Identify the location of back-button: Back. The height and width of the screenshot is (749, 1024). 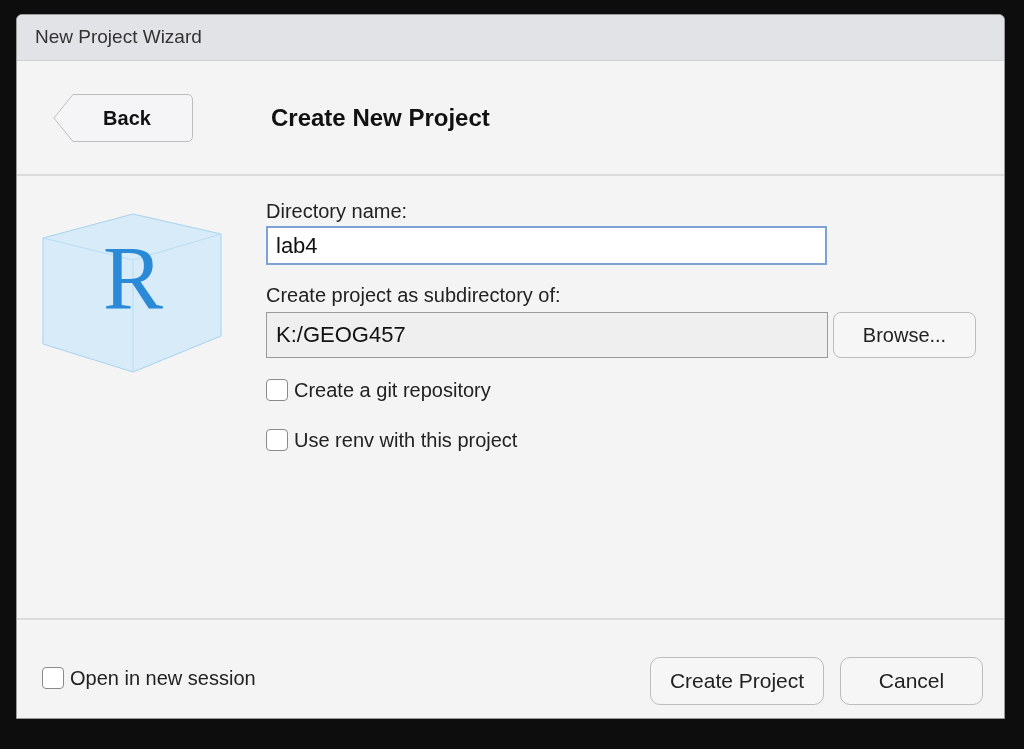
(123, 117).